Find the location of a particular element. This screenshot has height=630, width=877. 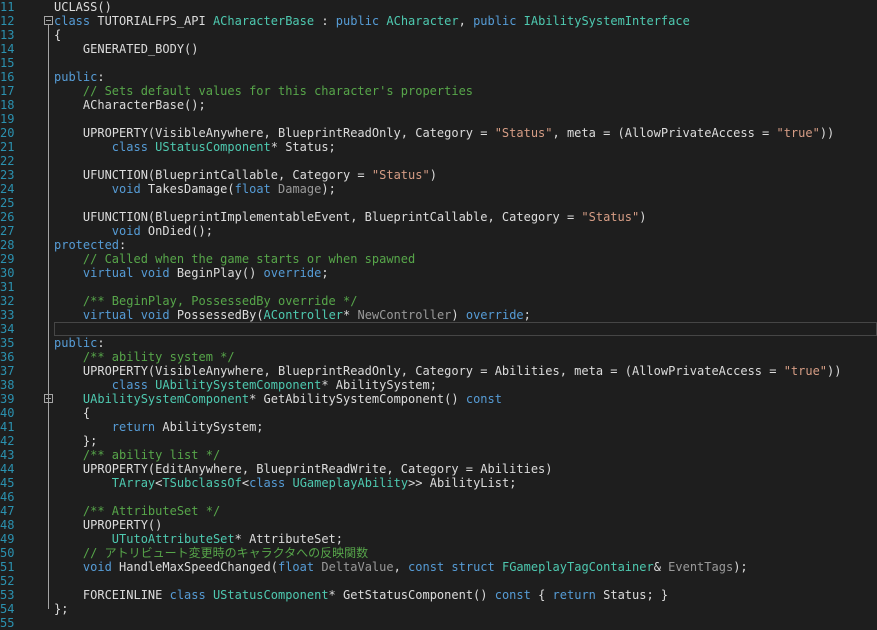

code-token: FGameplayTagContainer is located at coordinates (577, 567).